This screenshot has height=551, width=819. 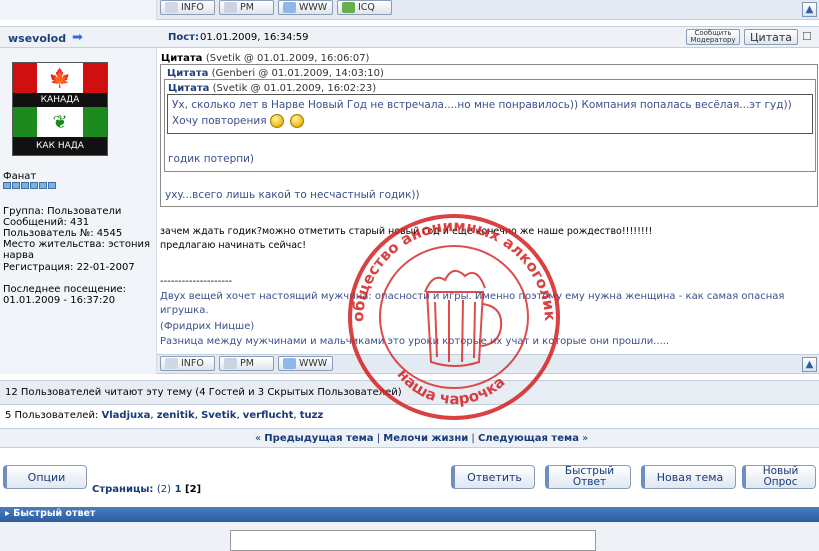 What do you see at coordinates (126, 415) in the screenshot?
I see `user-link: Vladjuxa` at bounding box center [126, 415].